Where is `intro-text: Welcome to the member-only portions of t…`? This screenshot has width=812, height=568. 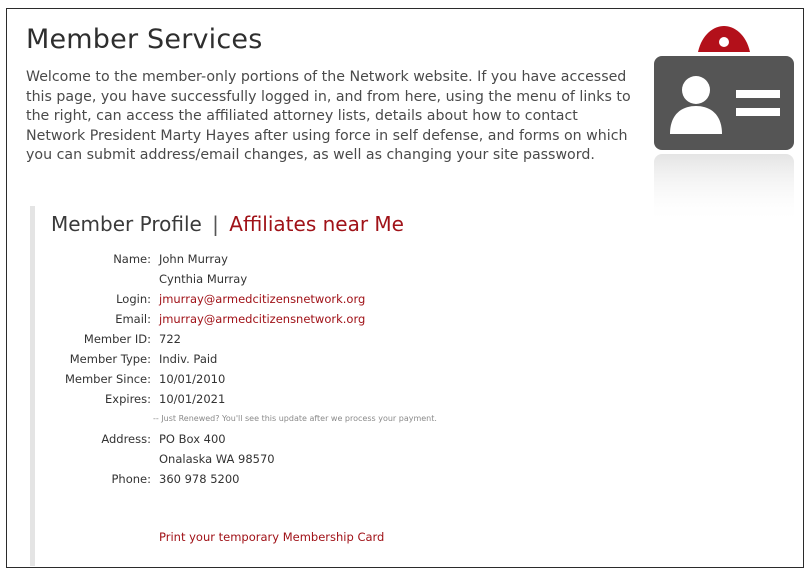 intro-text: Welcome to the member-only portions of t… is located at coordinates (328, 116).